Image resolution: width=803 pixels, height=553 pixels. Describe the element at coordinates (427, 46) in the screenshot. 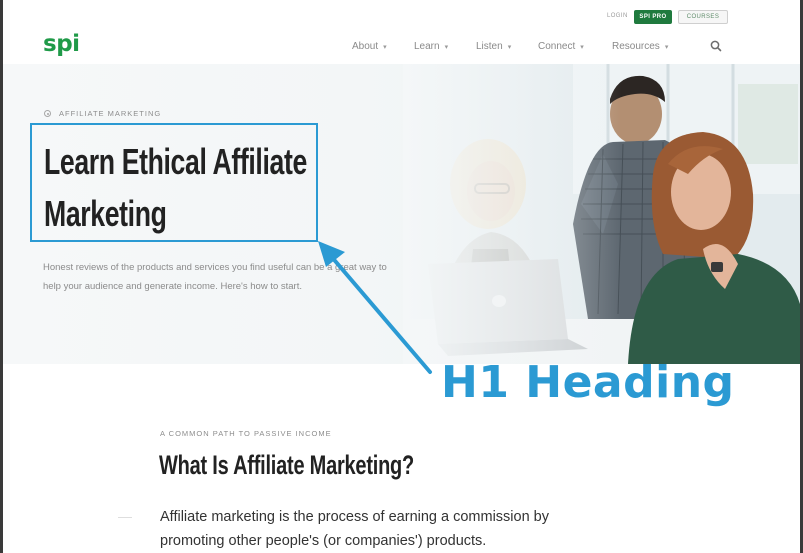

I see `nav-item-label: Learn` at that location.